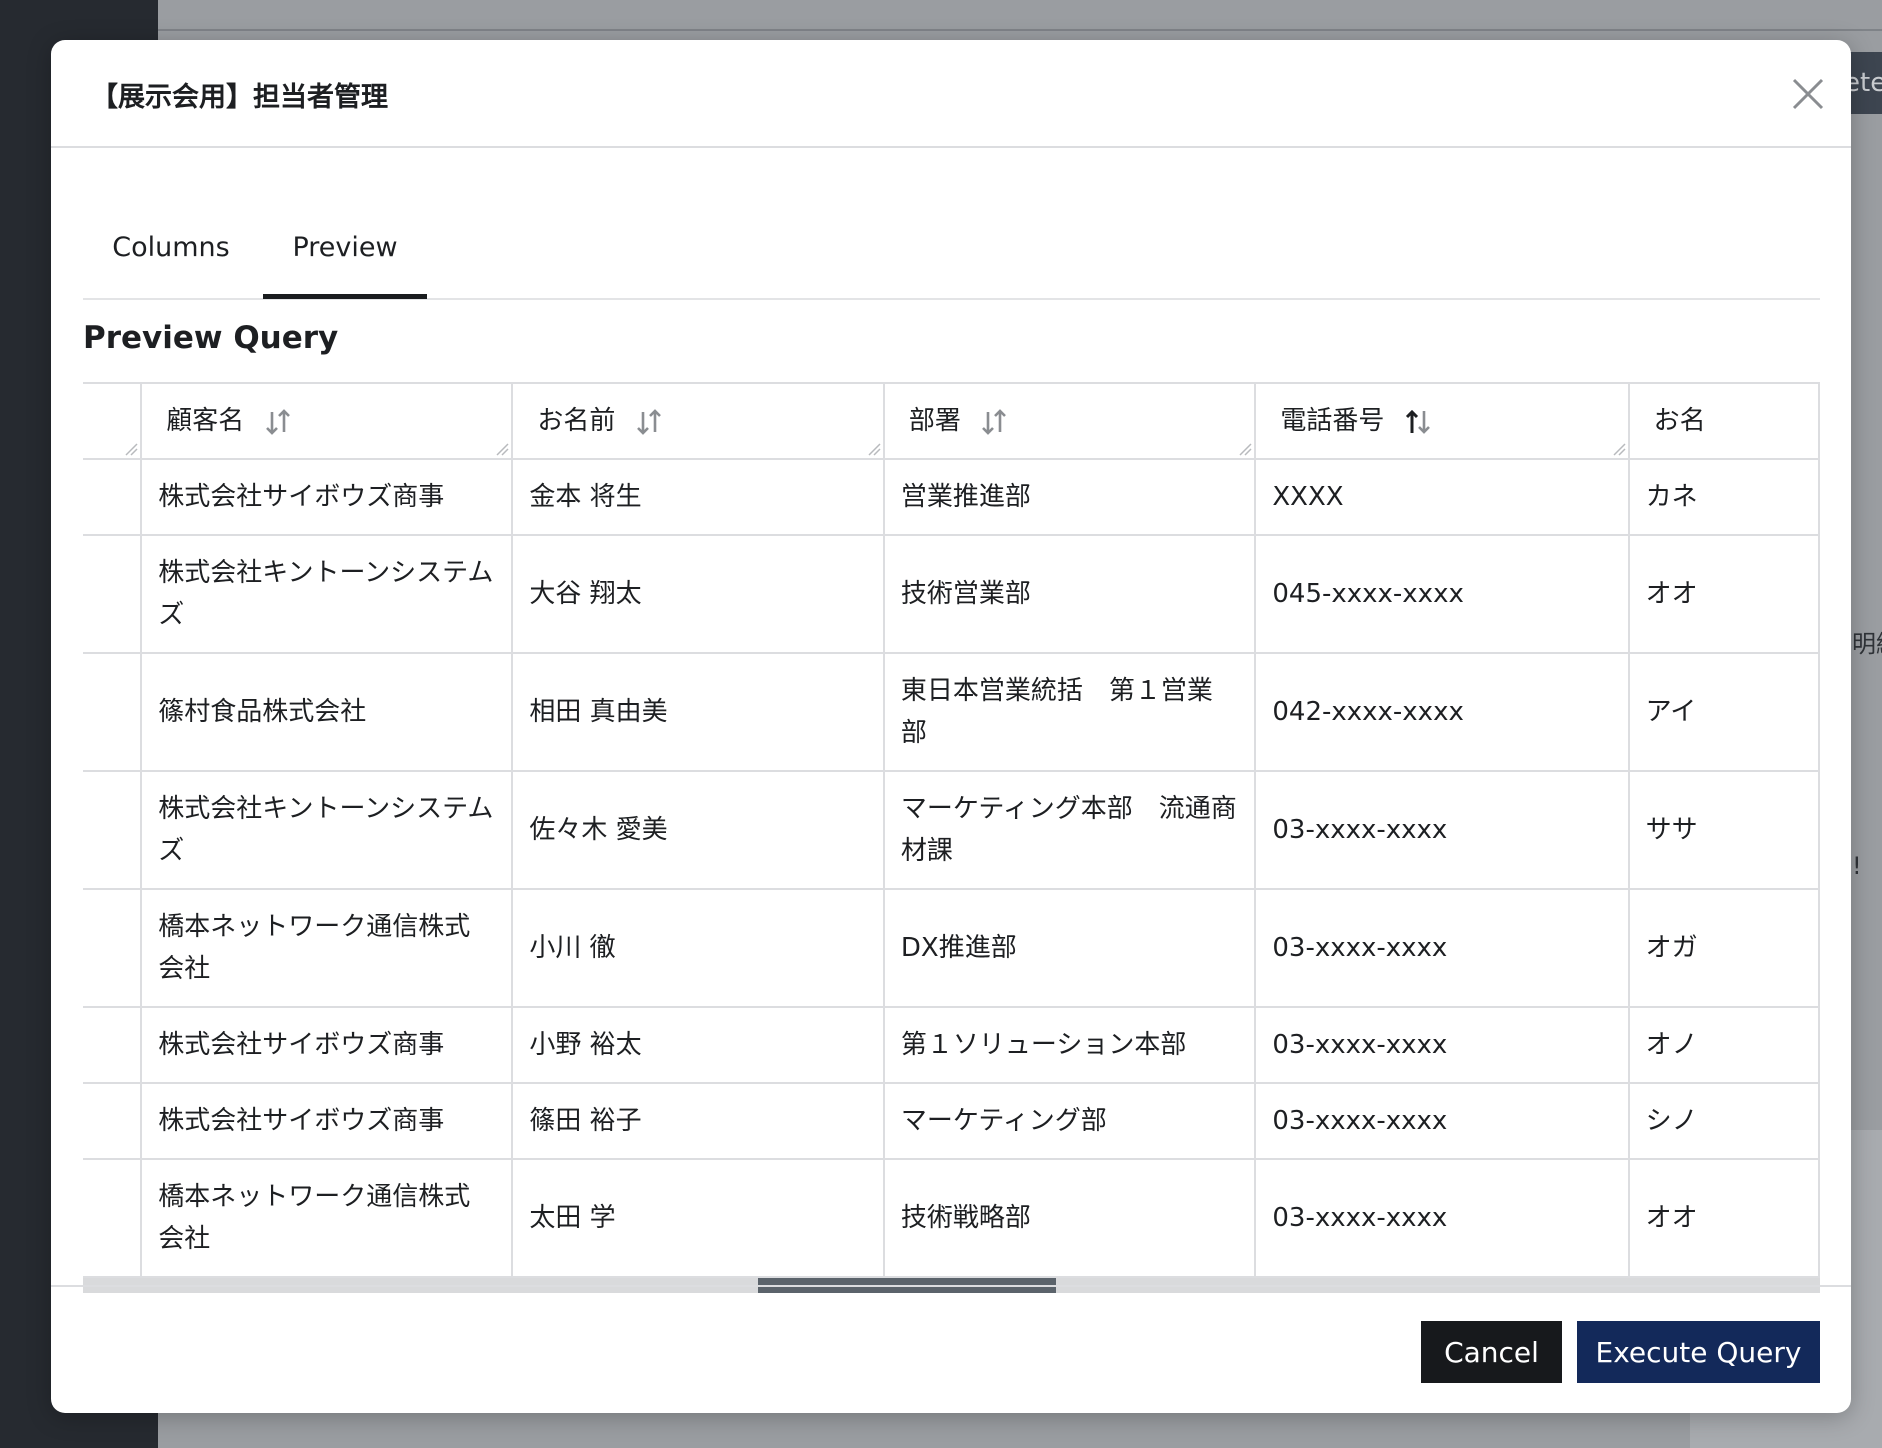 Image resolution: width=1882 pixels, height=1448 pixels. What do you see at coordinates (698, 830) in the screenshot?
I see `cell-name: 佐々木 愛美` at bounding box center [698, 830].